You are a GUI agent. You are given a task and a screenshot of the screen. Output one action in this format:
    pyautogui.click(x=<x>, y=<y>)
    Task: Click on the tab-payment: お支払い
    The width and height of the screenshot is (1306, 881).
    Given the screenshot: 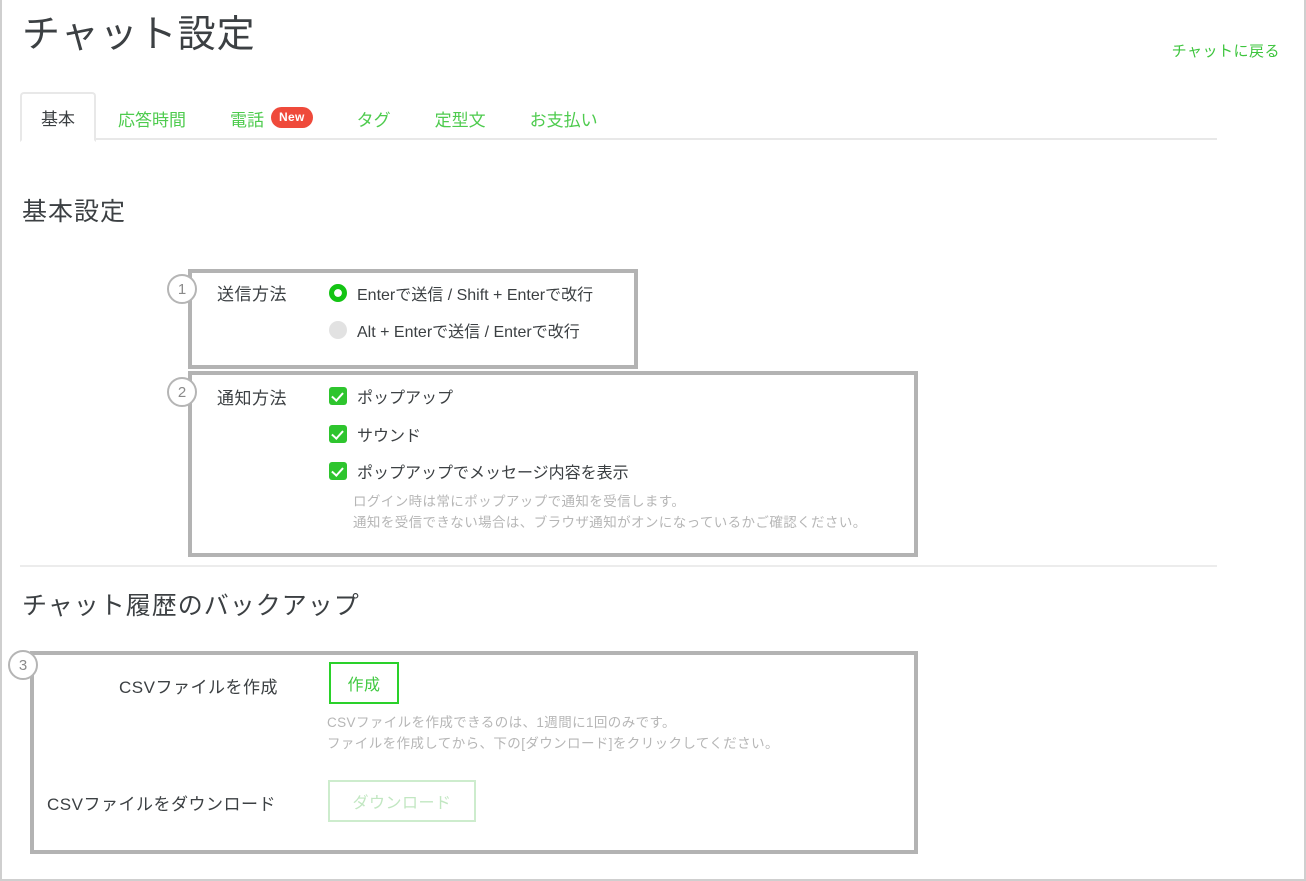 What is the action you would take?
    pyautogui.click(x=564, y=118)
    